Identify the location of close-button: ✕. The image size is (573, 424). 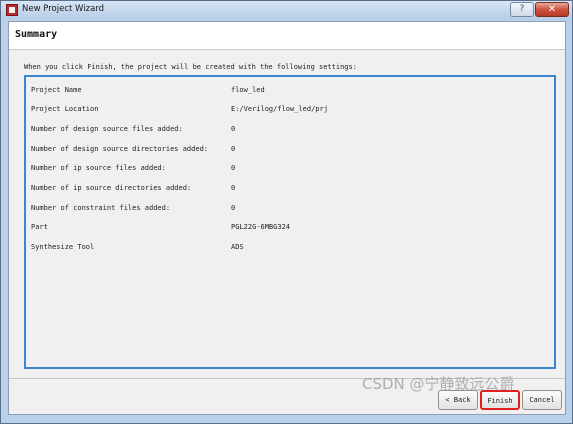
(552, 9).